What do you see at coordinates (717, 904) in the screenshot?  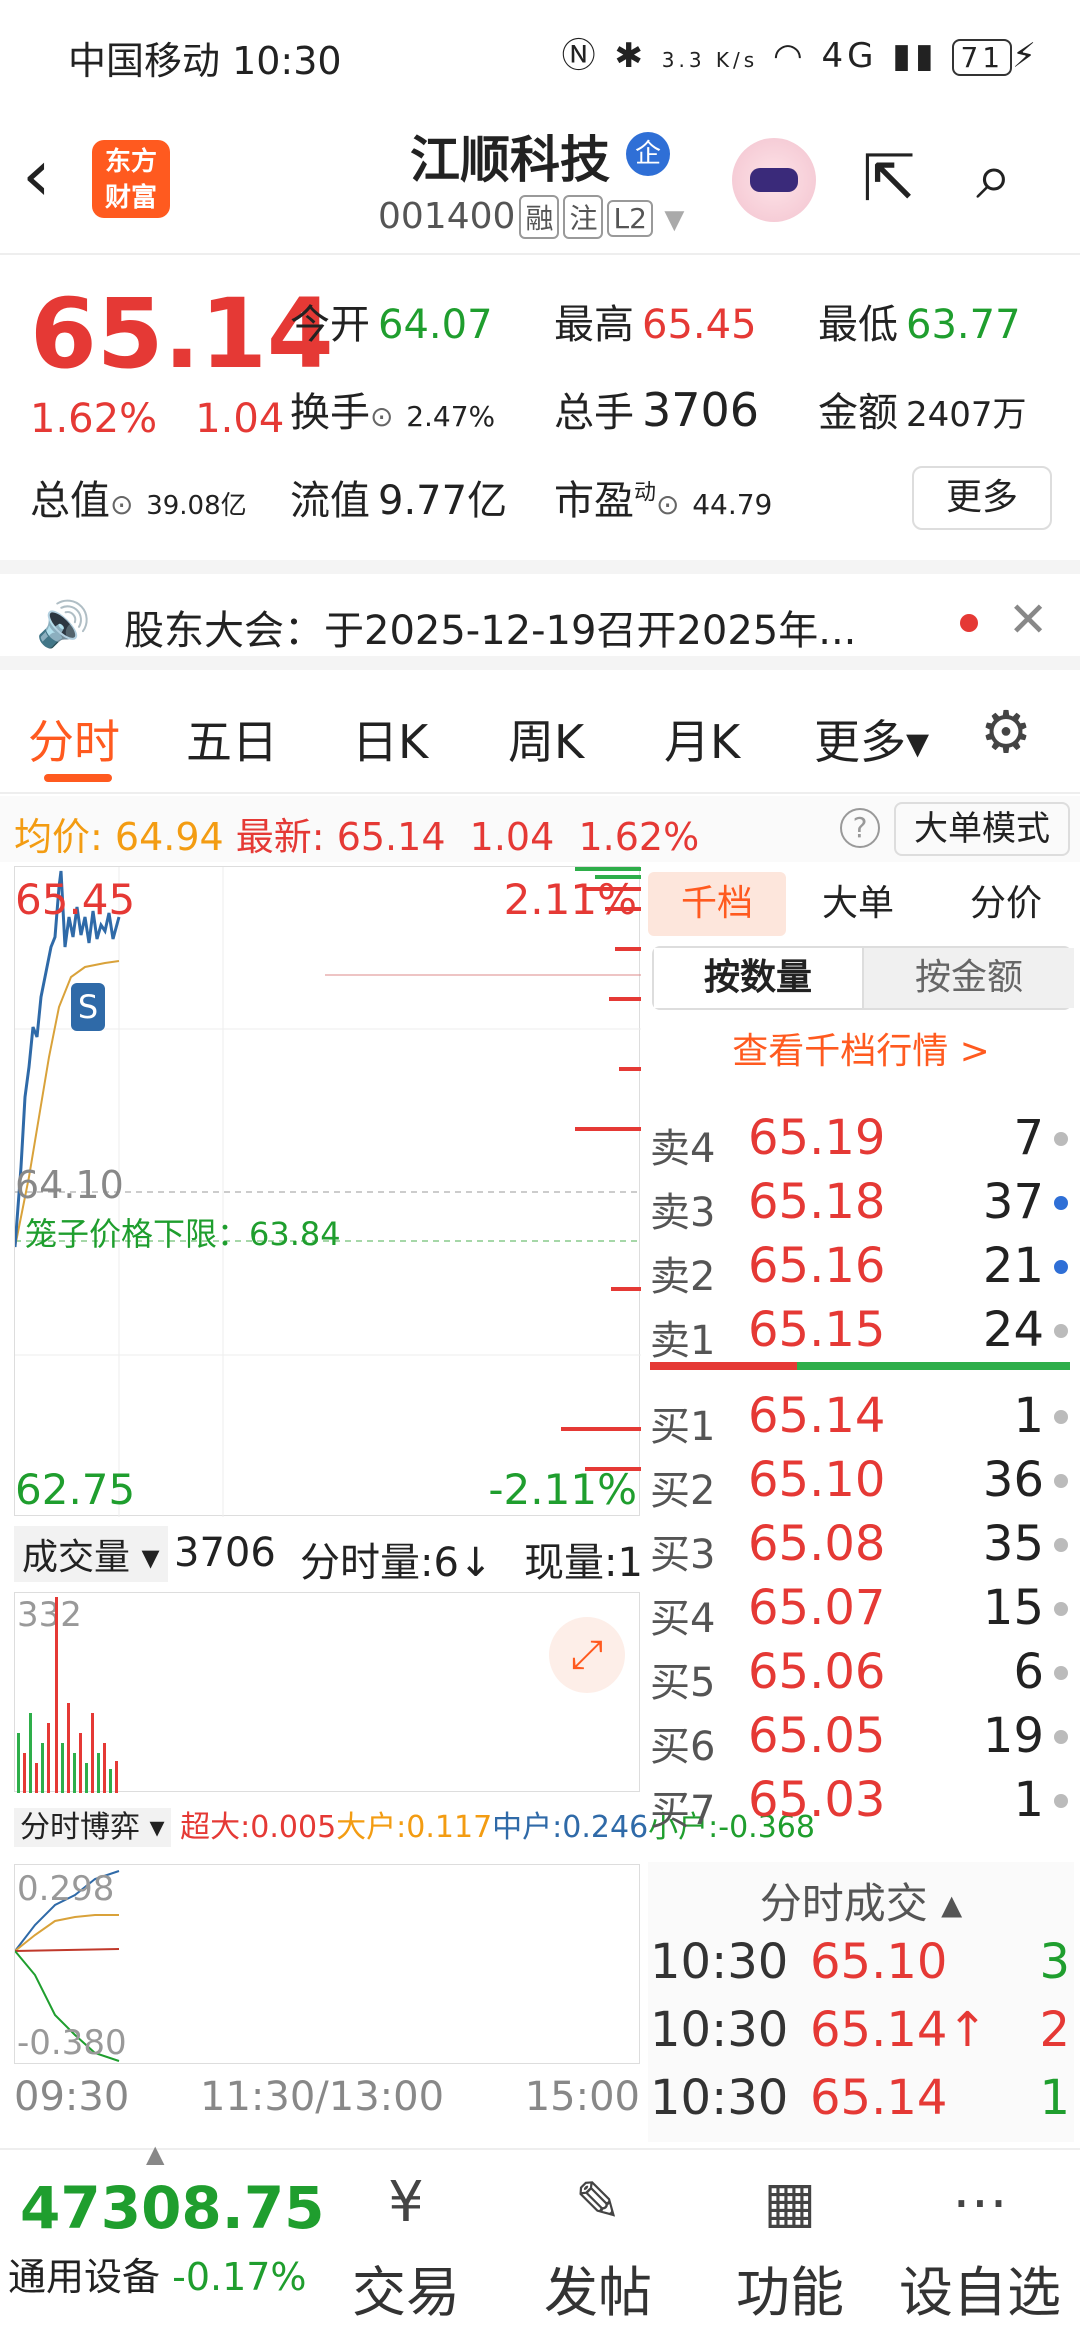 I see `tab-depth: 千档` at bounding box center [717, 904].